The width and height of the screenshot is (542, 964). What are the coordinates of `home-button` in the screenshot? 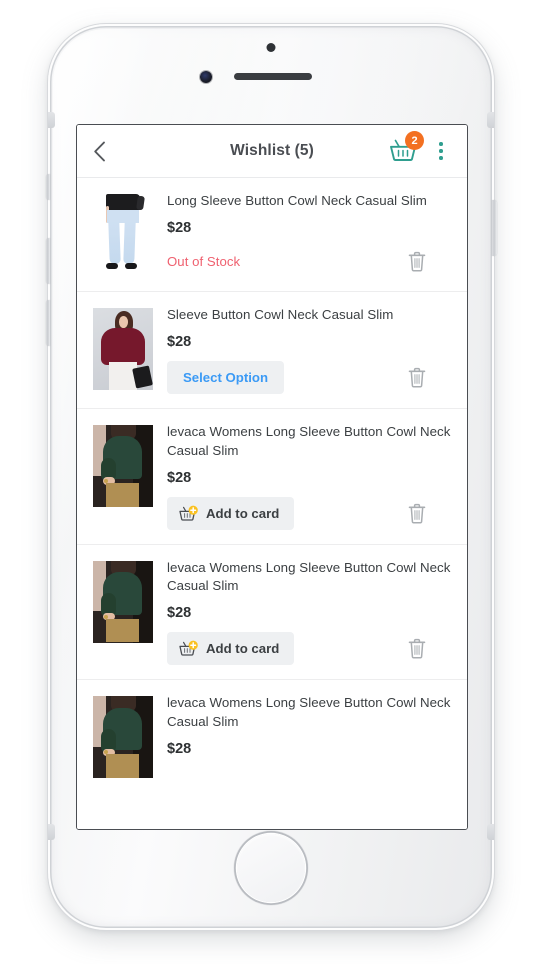 It's located at (271, 868).